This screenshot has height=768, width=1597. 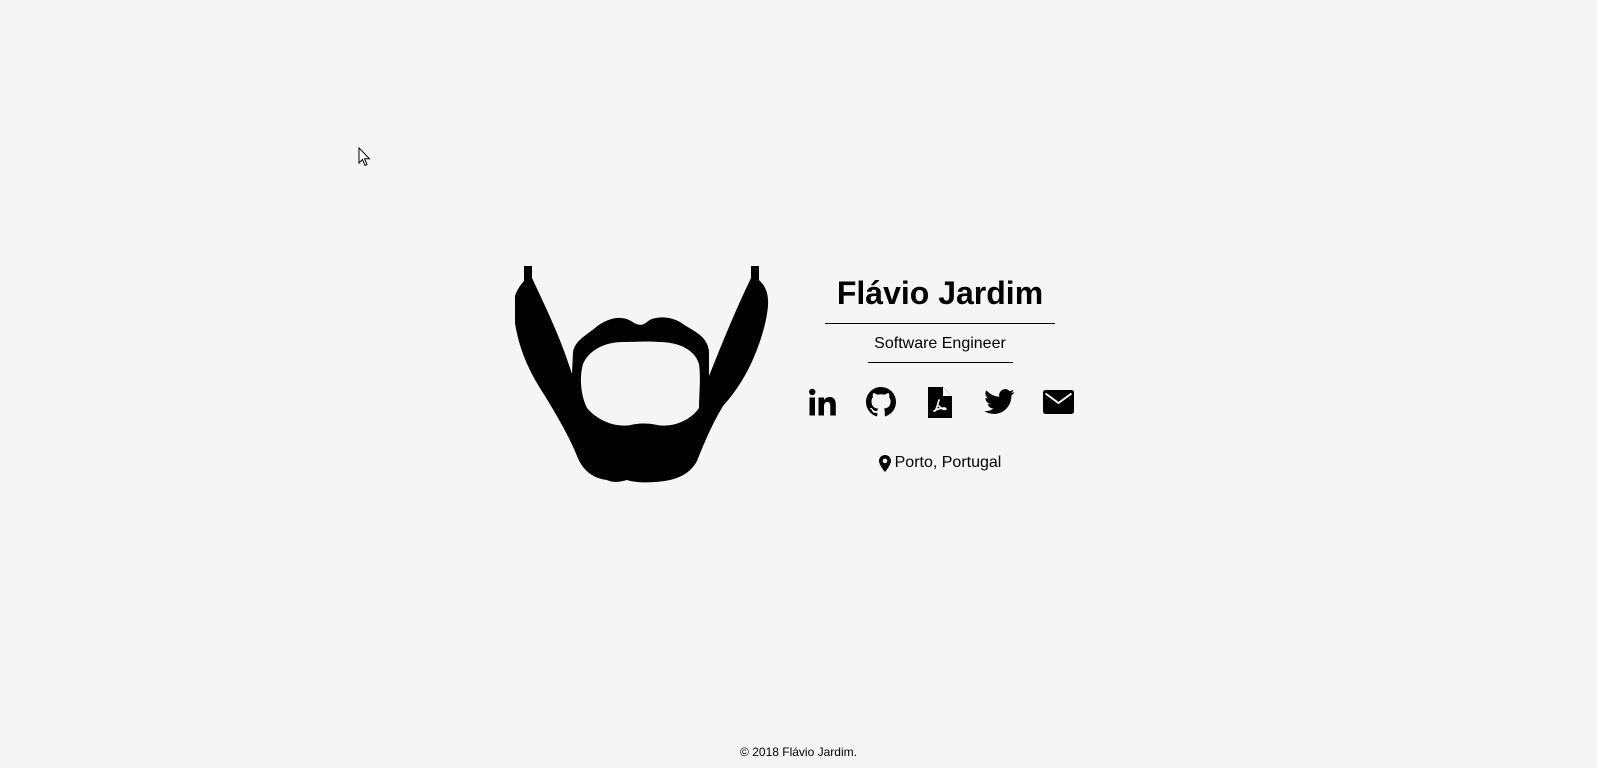 I want to click on twitter-link, so click(x=999, y=402).